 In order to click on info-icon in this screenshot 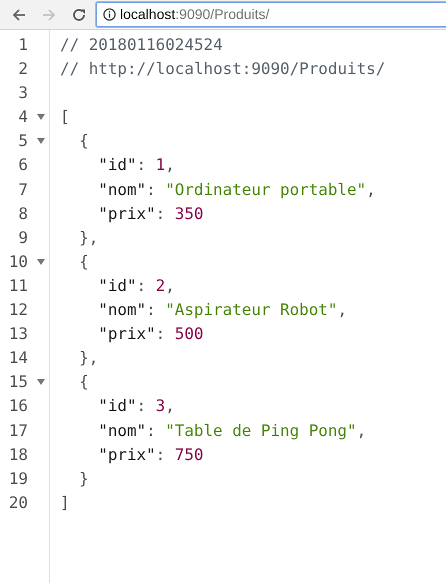, I will do `click(109, 14)`.